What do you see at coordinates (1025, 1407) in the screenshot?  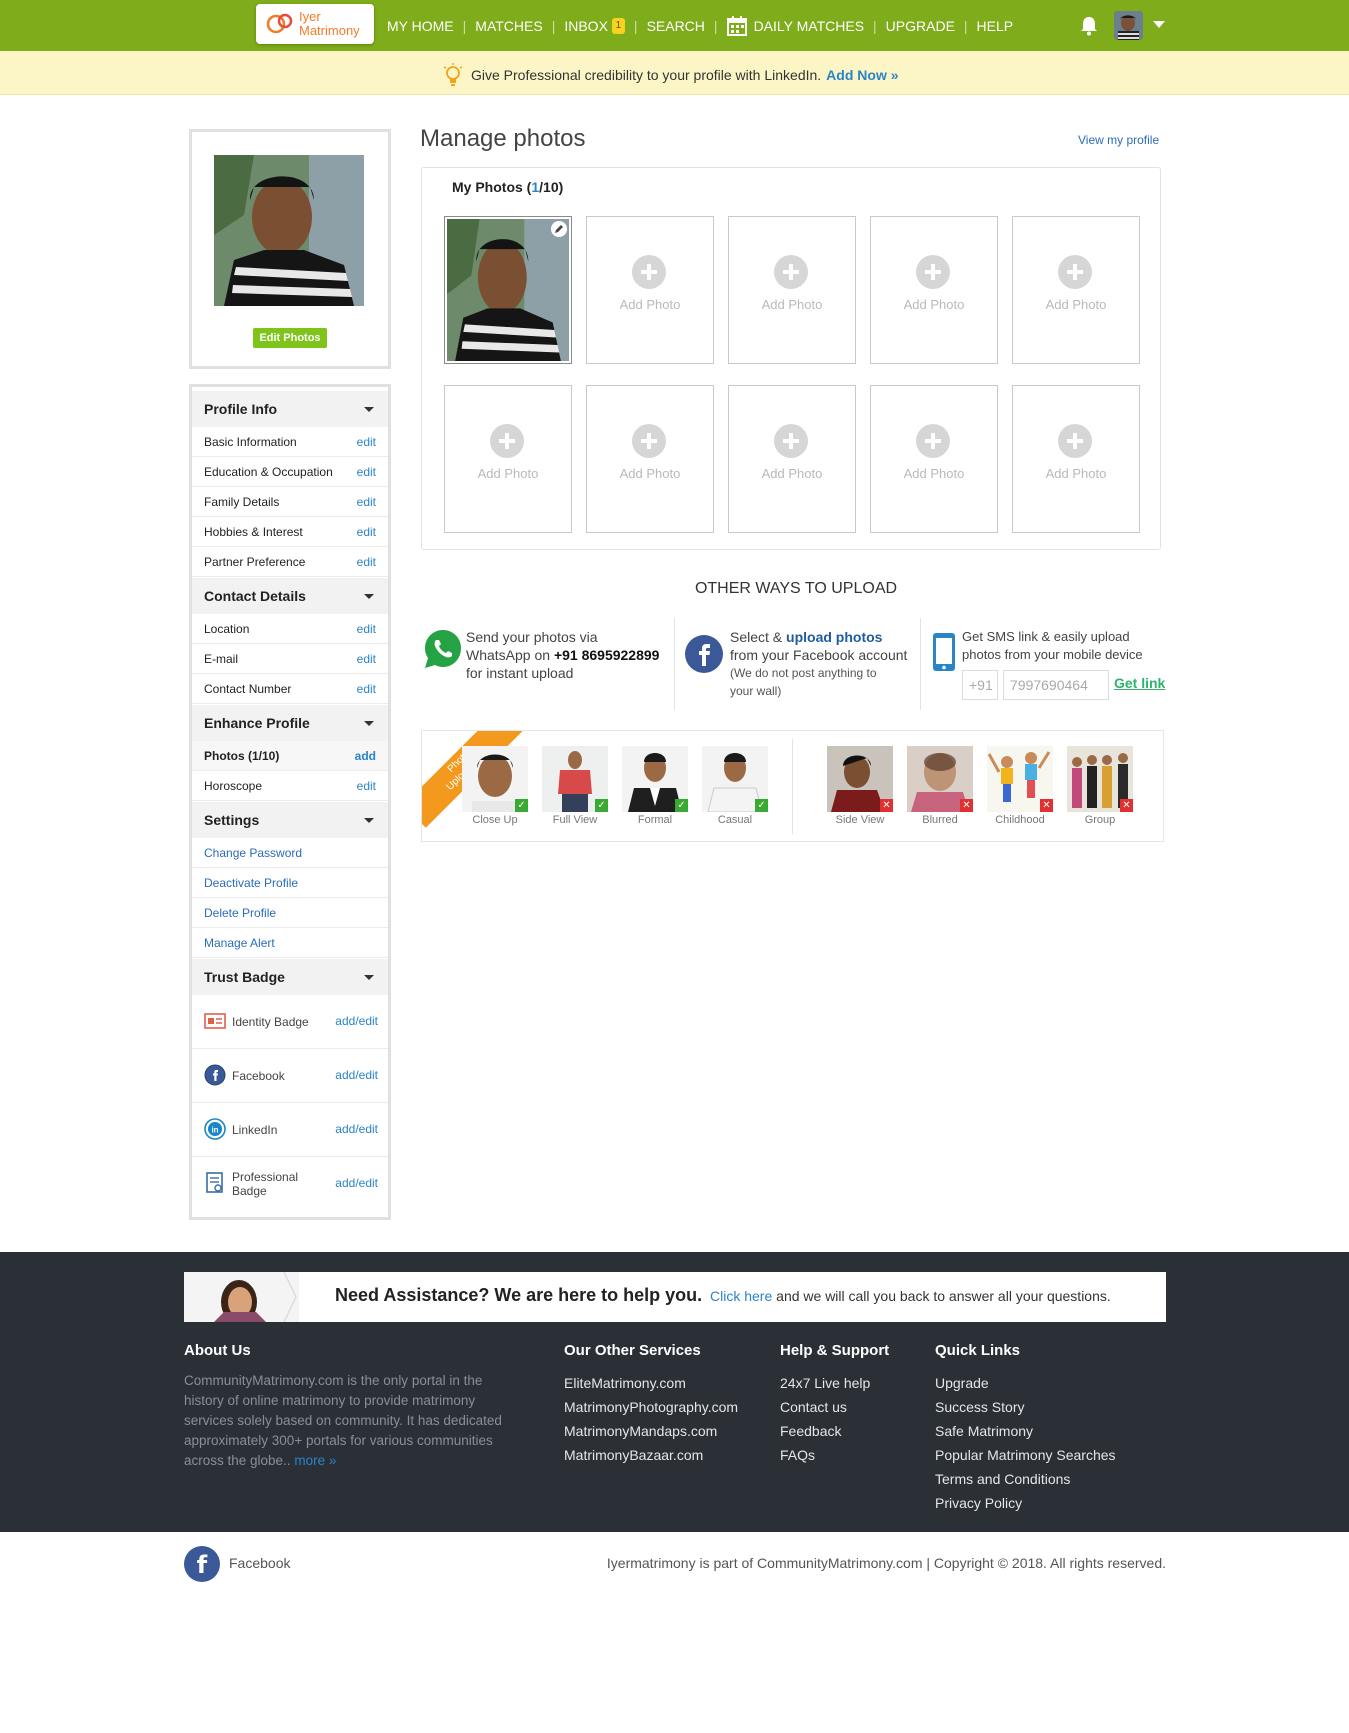 I see `footer-link: Success Story` at bounding box center [1025, 1407].